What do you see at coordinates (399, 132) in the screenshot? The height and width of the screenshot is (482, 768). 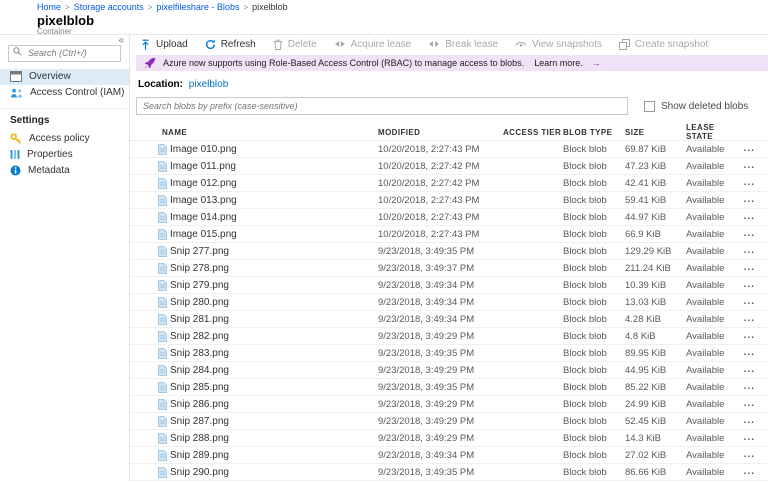 I see `column-header-modified: MODIFIED` at bounding box center [399, 132].